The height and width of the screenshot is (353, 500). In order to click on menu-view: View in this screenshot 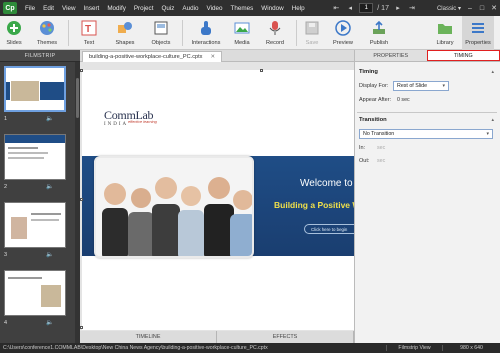, I will do `click(69, 8)`.